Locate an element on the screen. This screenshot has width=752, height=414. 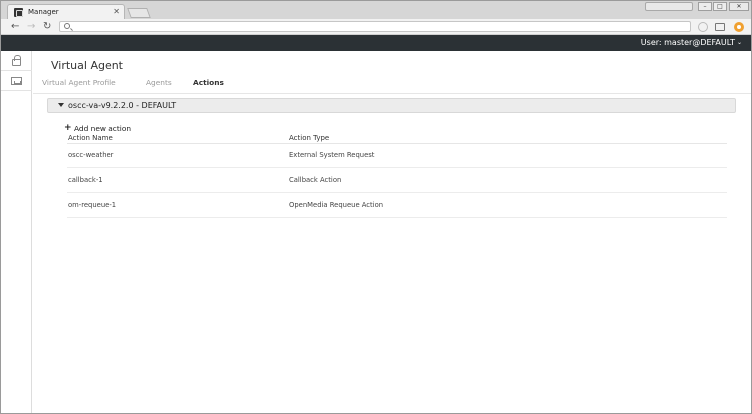
action-name-cell: oscc-weather is located at coordinates (91, 155).